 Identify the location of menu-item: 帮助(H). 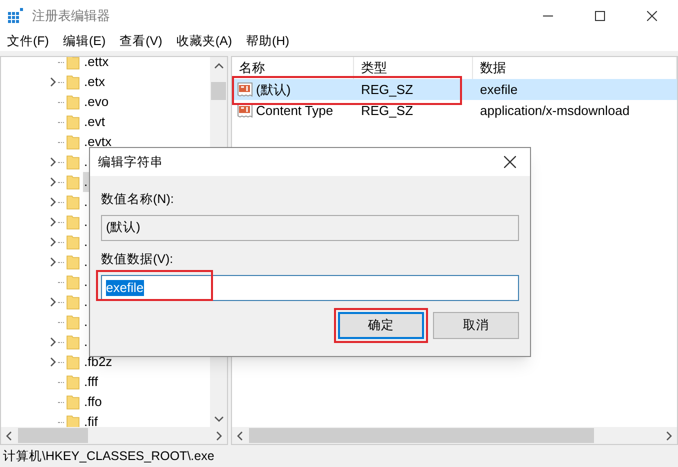
(267, 41).